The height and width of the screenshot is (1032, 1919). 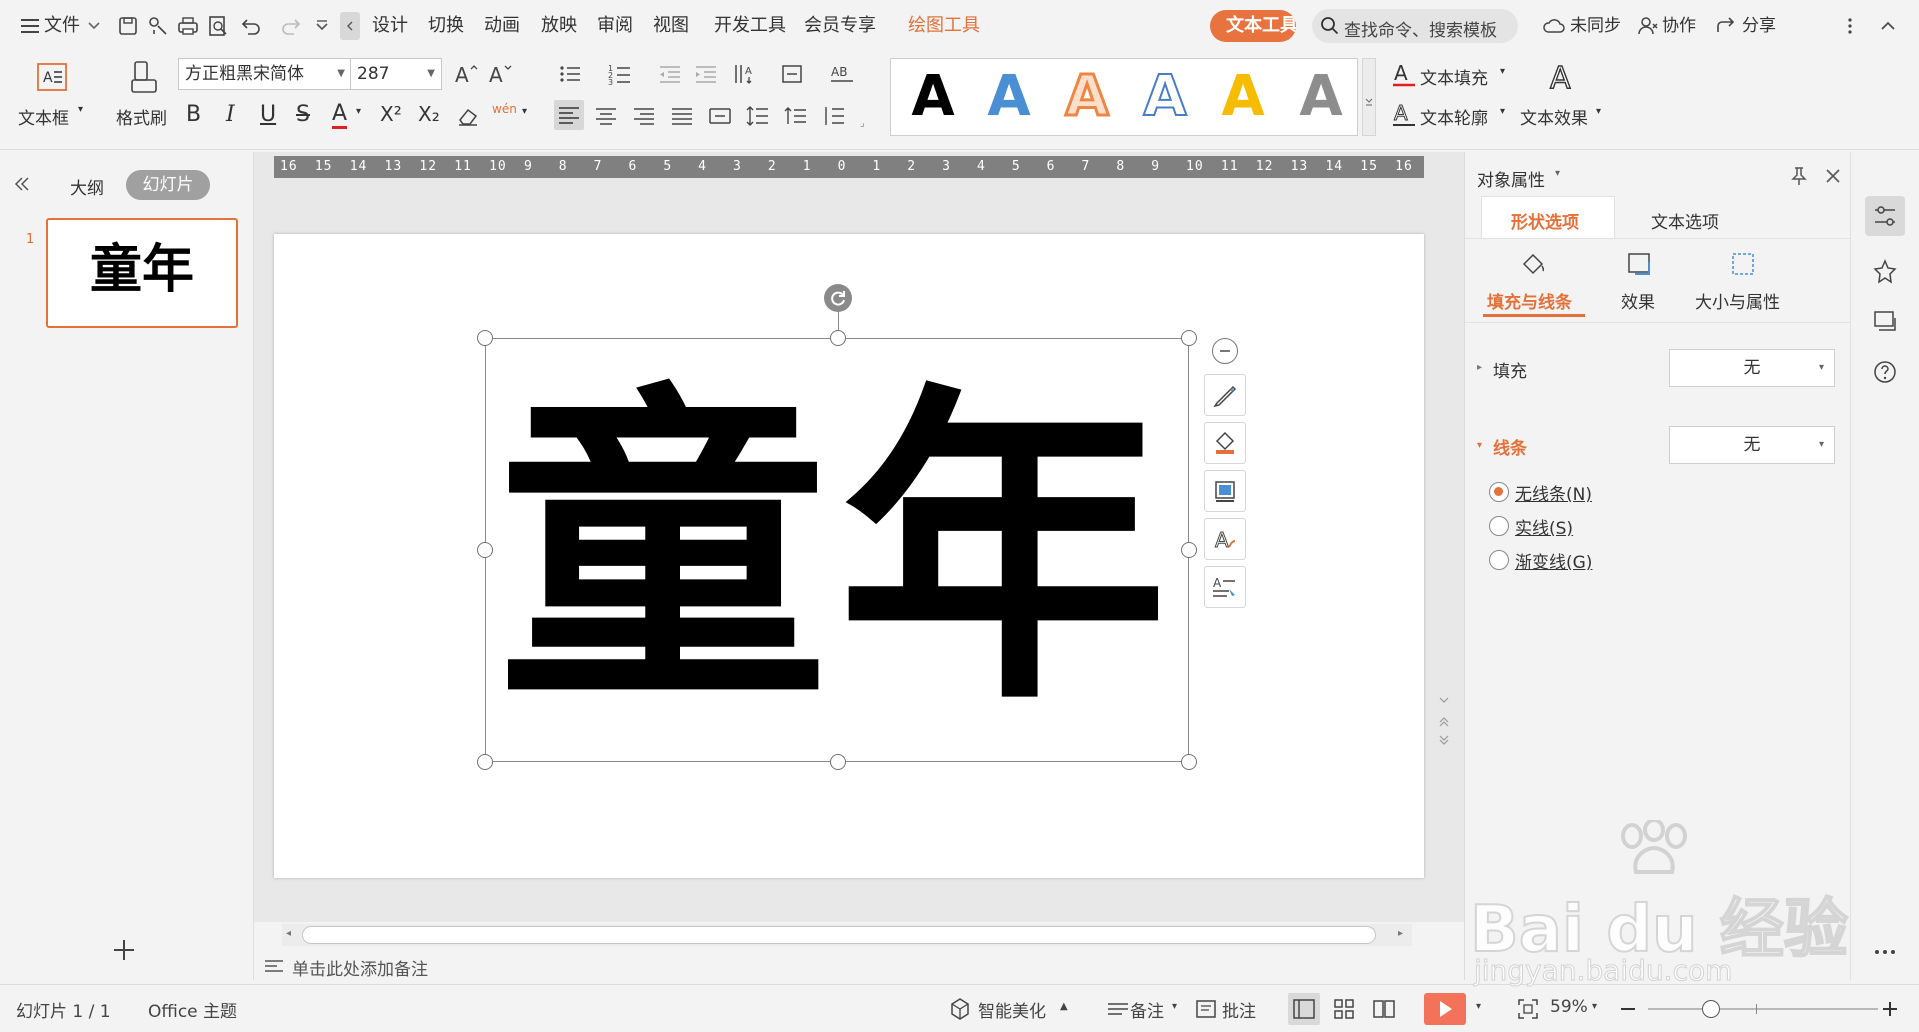 I want to click on notes-toggle-button: 备注, so click(x=1147, y=1009).